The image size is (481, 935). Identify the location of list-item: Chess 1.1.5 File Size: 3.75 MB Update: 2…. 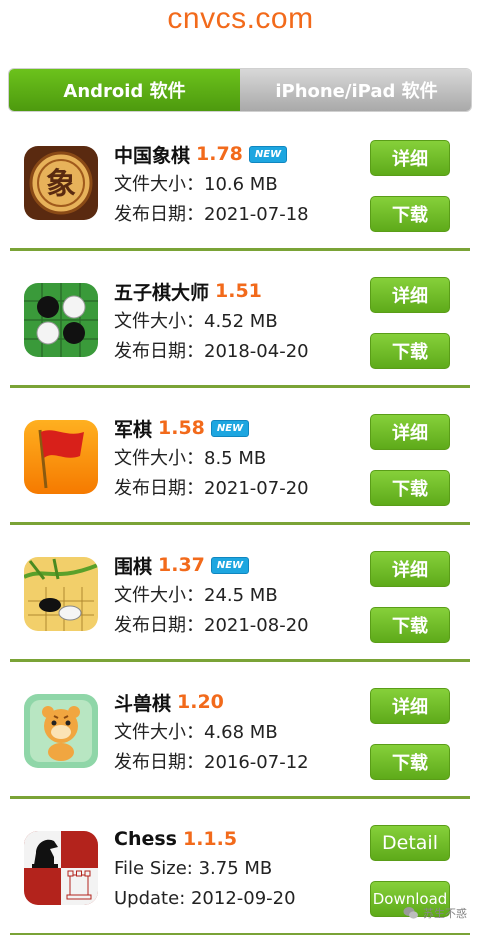
(240, 867).